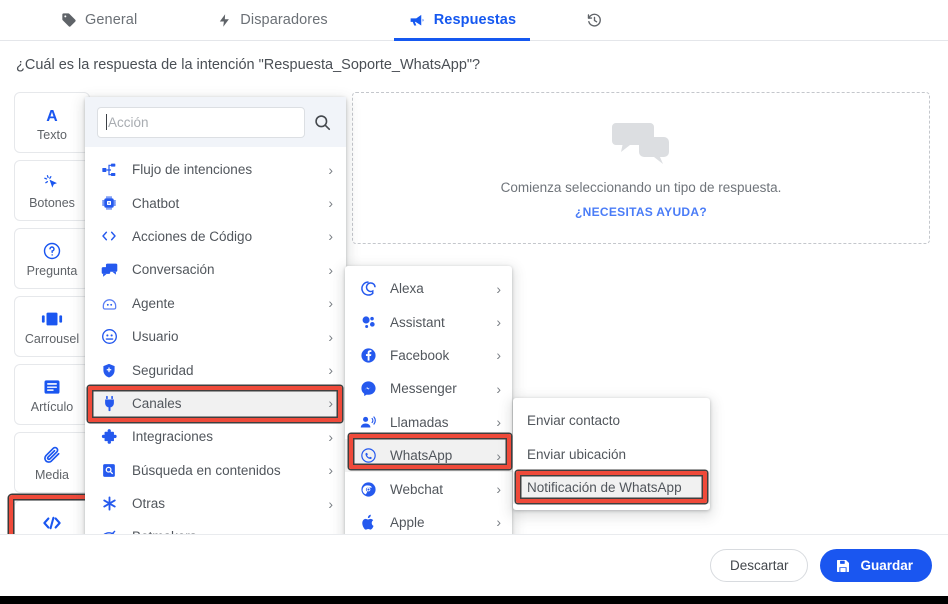 This screenshot has height=604, width=948. I want to click on menu-item-llamadas: Llamadas ›, so click(428, 422).